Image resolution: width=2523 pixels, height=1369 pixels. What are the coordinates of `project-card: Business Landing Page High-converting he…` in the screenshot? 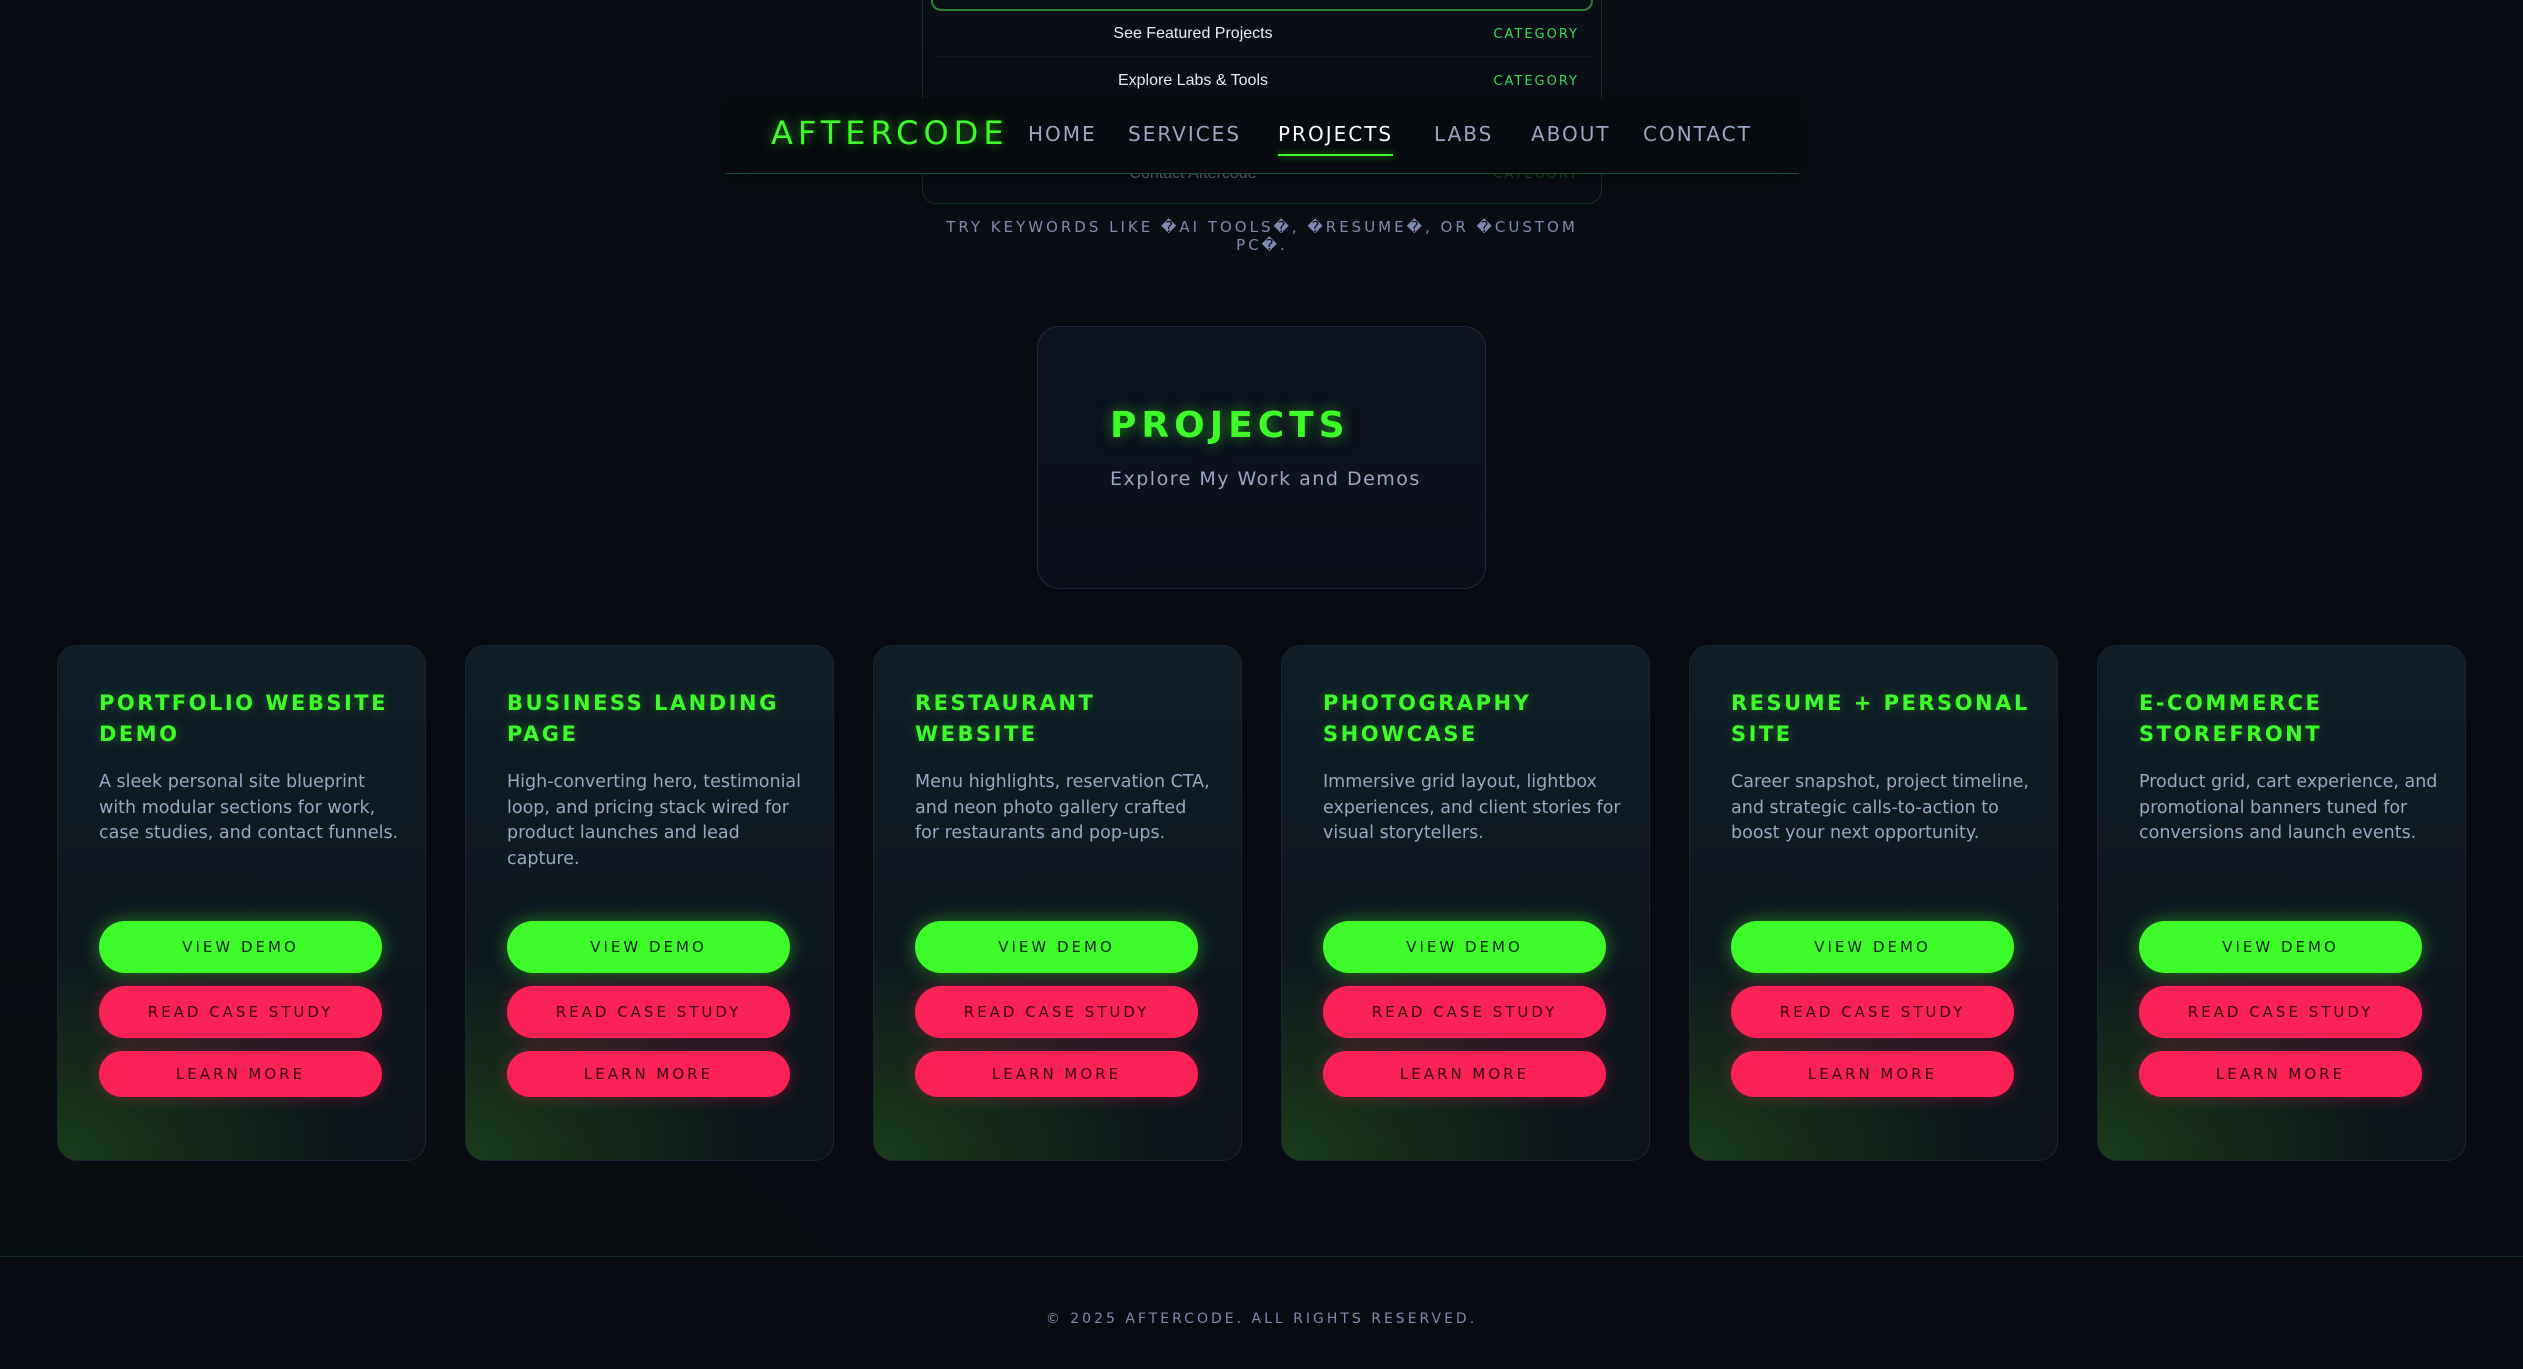 It's located at (649, 903).